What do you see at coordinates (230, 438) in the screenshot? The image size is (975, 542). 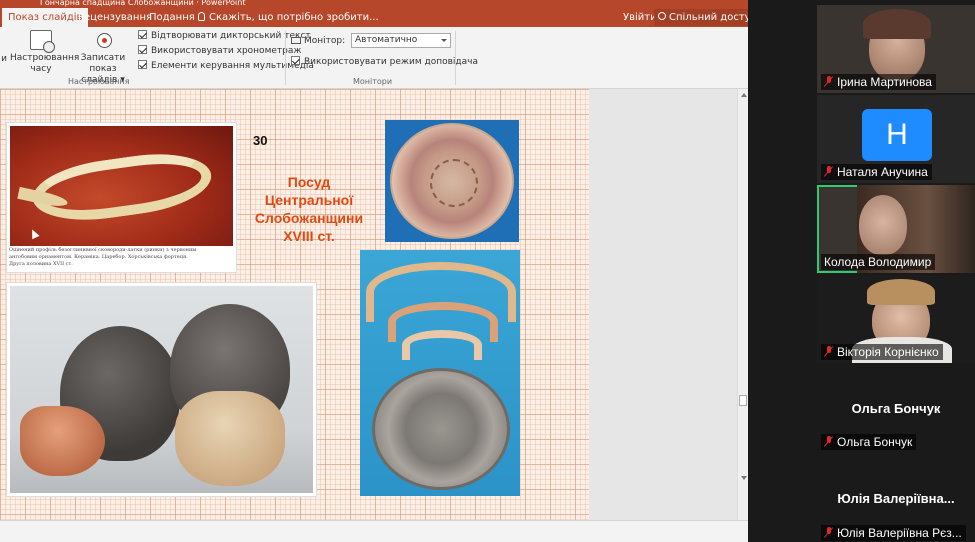 I see `light-jug-shape` at bounding box center [230, 438].